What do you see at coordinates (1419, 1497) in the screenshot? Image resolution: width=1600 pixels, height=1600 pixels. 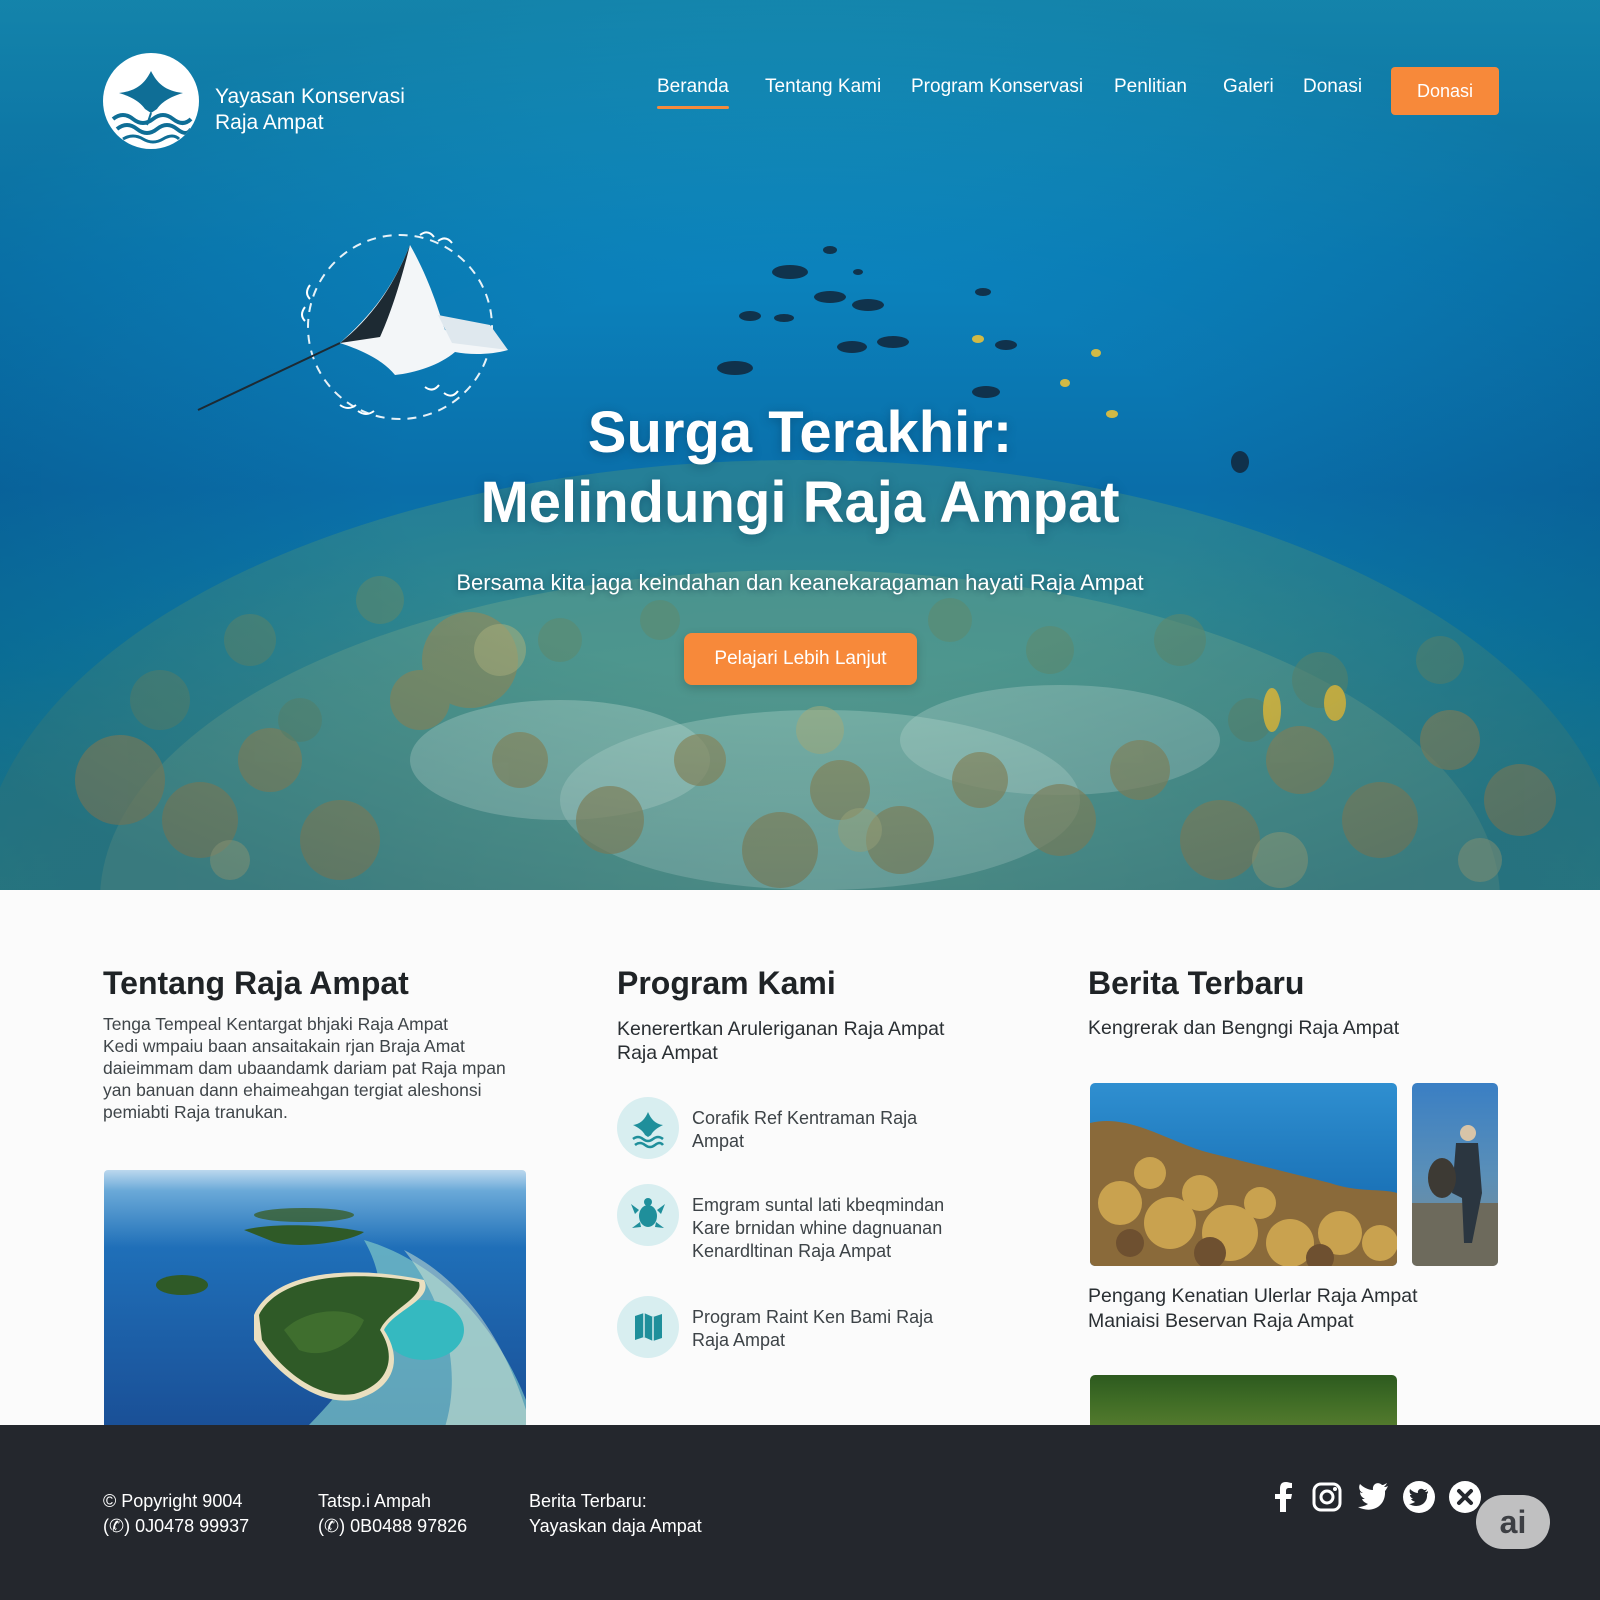 I see `twitter-circle-icon` at bounding box center [1419, 1497].